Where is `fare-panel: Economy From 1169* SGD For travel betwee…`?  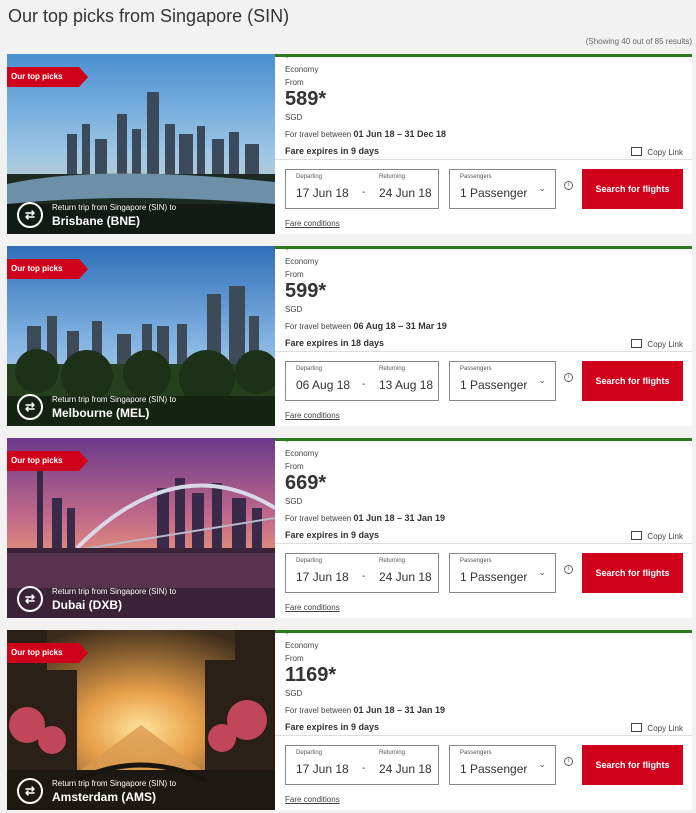 fare-panel: Economy From 1169* SGD For travel betwee… is located at coordinates (483, 720).